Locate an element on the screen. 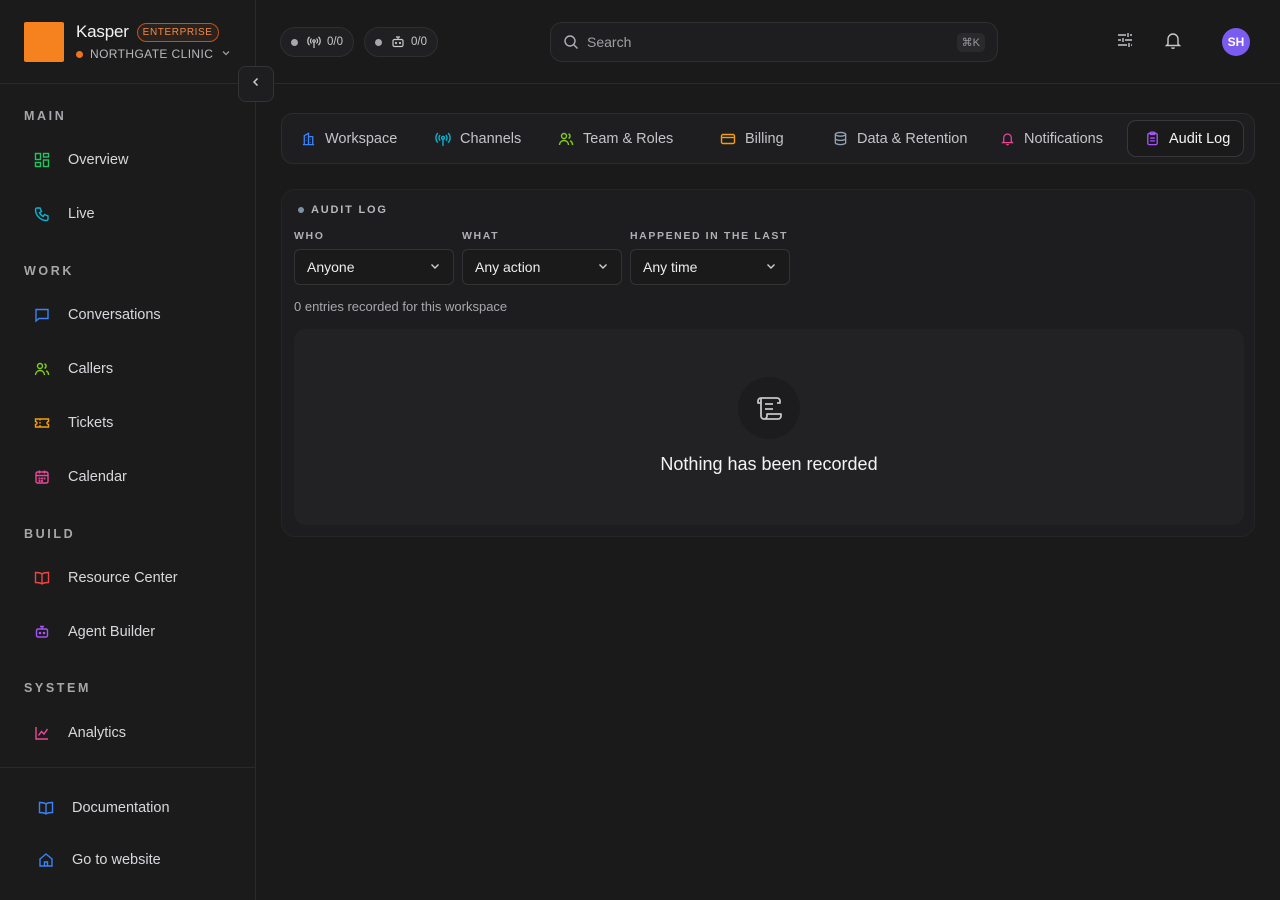 The image size is (1280, 900). nav-section-system: SYSTEM is located at coordinates (57, 688).